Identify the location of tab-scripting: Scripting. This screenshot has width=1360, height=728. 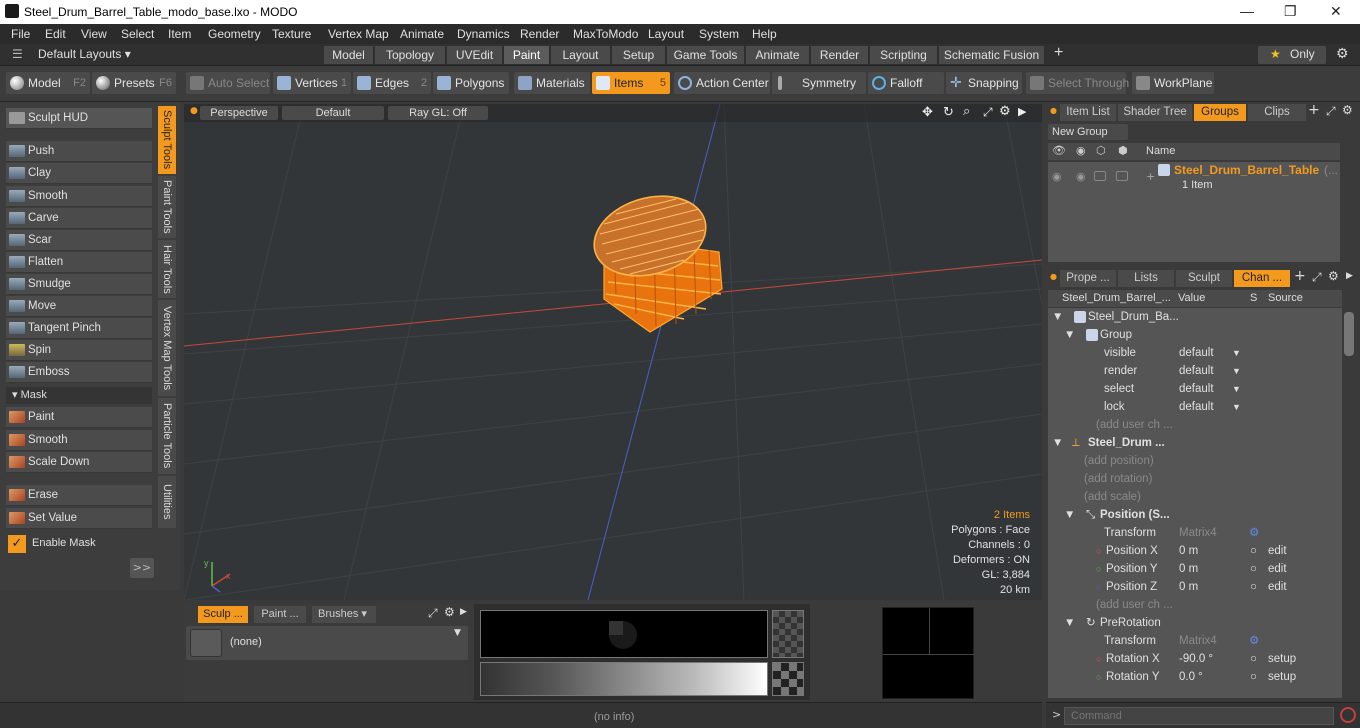
(904, 55).